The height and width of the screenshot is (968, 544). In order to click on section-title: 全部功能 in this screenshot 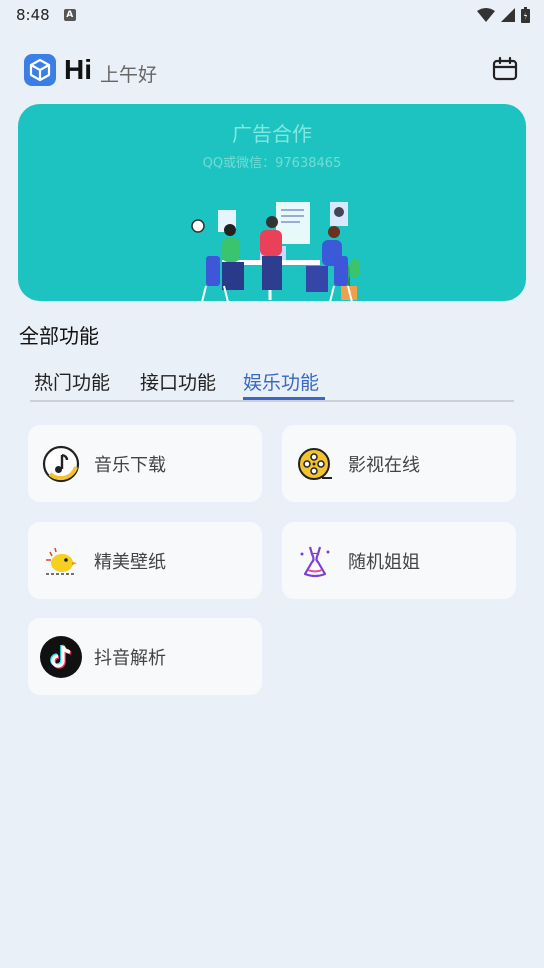, I will do `click(59, 336)`.